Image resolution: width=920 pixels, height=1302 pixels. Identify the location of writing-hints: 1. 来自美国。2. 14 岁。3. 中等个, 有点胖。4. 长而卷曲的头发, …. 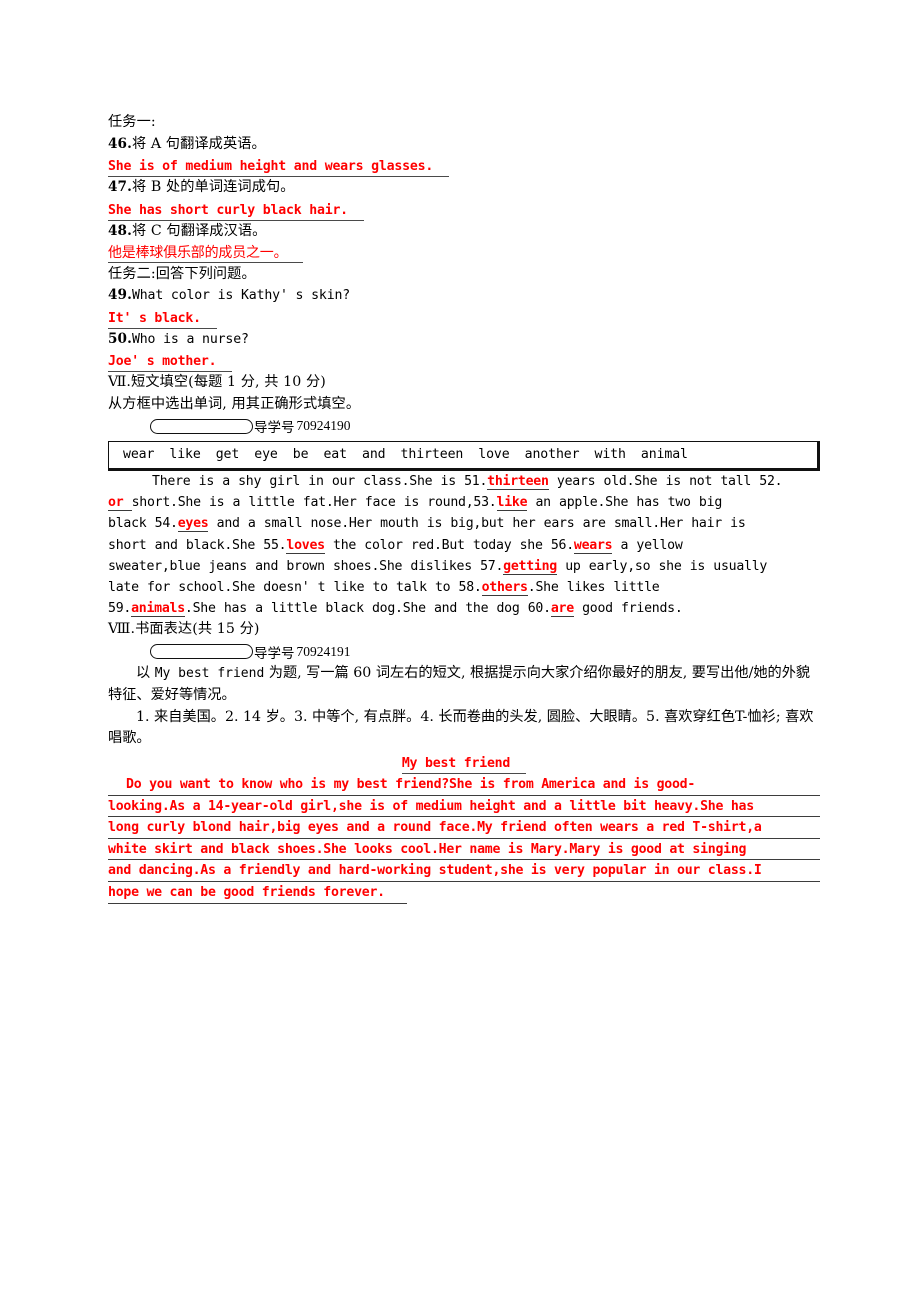
(464, 729).